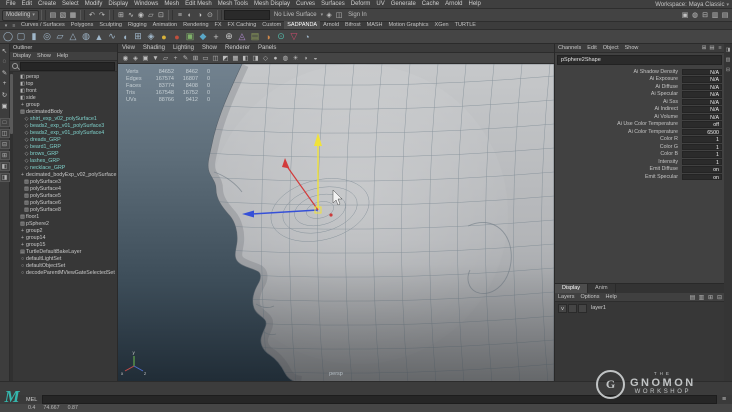 This screenshot has width=732, height=412. Describe the element at coordinates (128, 48) in the screenshot. I see `viewport-menu-item: View` at that location.